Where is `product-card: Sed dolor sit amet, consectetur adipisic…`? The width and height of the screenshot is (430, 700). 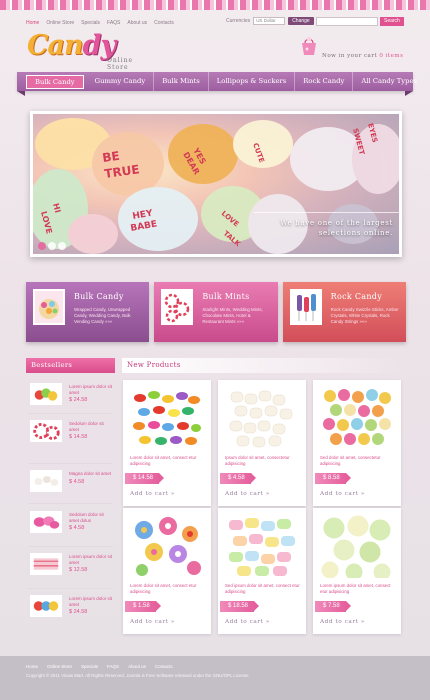
product-card: Sed dolor sit amet, consectetur adipisic… is located at coordinates (357, 443).